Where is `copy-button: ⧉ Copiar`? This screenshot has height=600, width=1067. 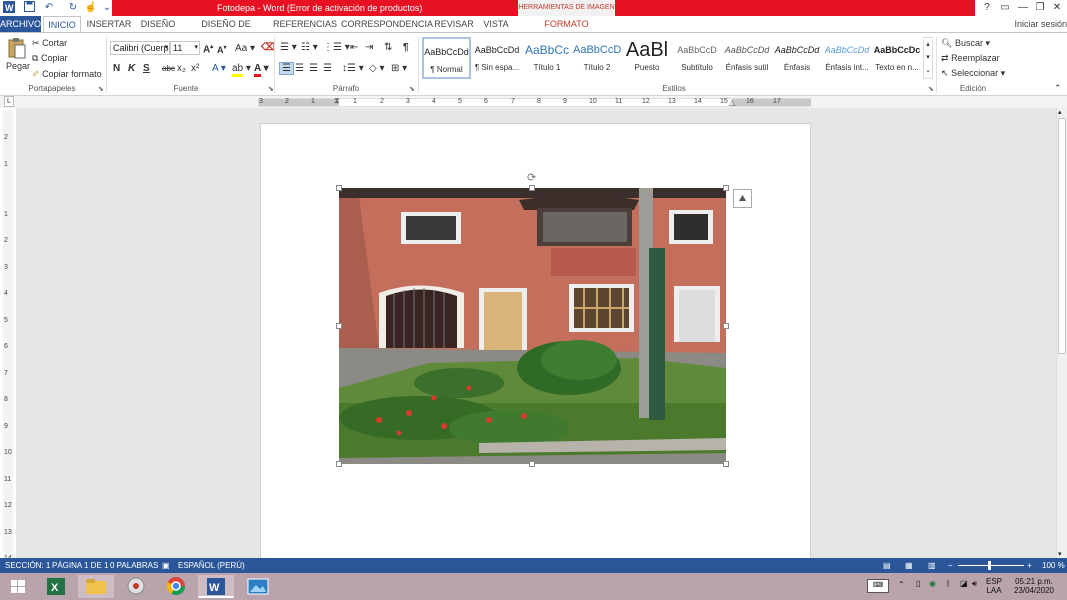
copy-button: ⧉ Copiar is located at coordinates (49, 58).